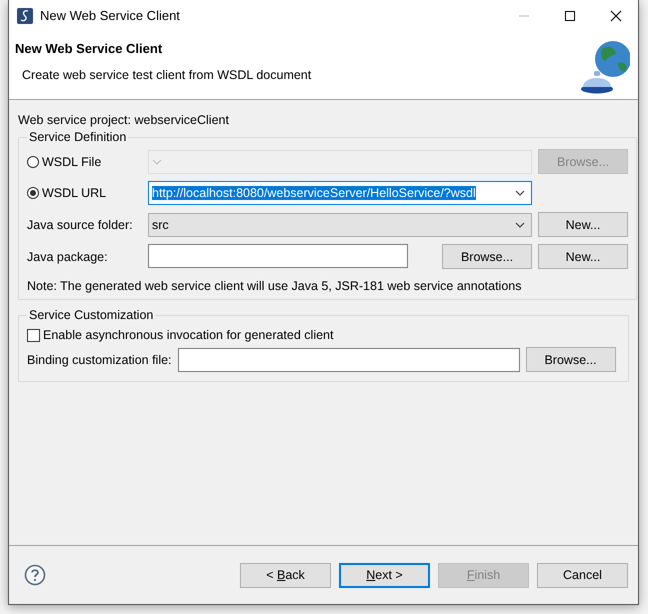 The height and width of the screenshot is (614, 648). Describe the element at coordinates (72, 161) in the screenshot. I see `radio-label: WSDL File` at that location.